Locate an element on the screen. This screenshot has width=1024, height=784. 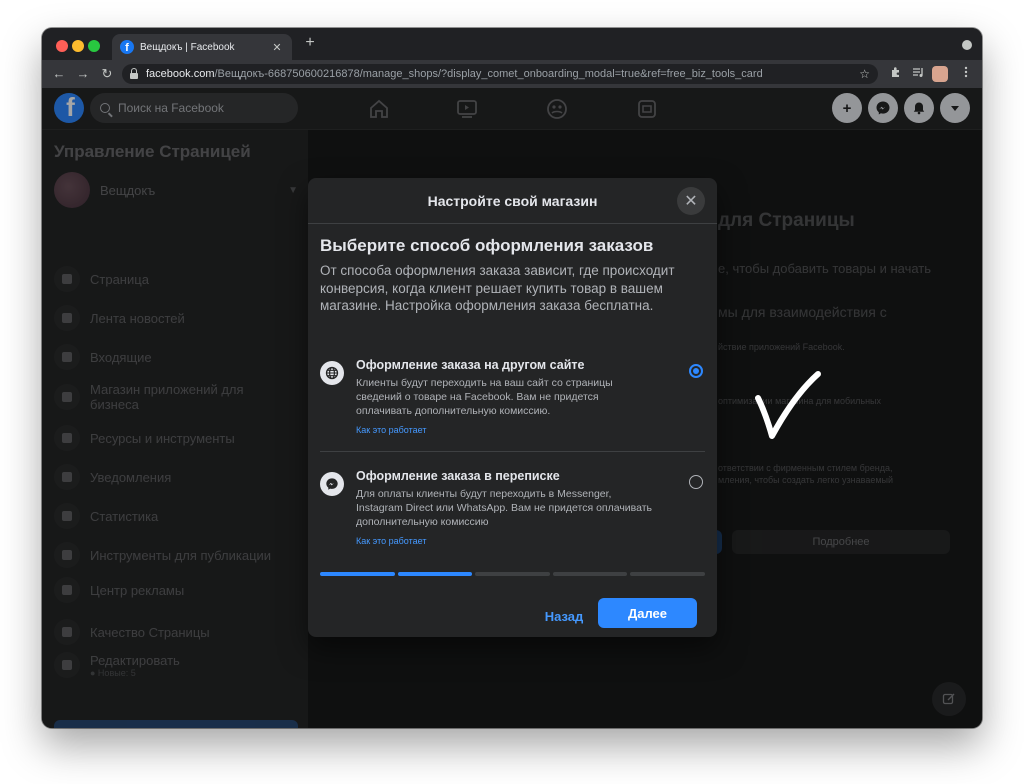
back-button: ← is located at coordinates (59, 74).